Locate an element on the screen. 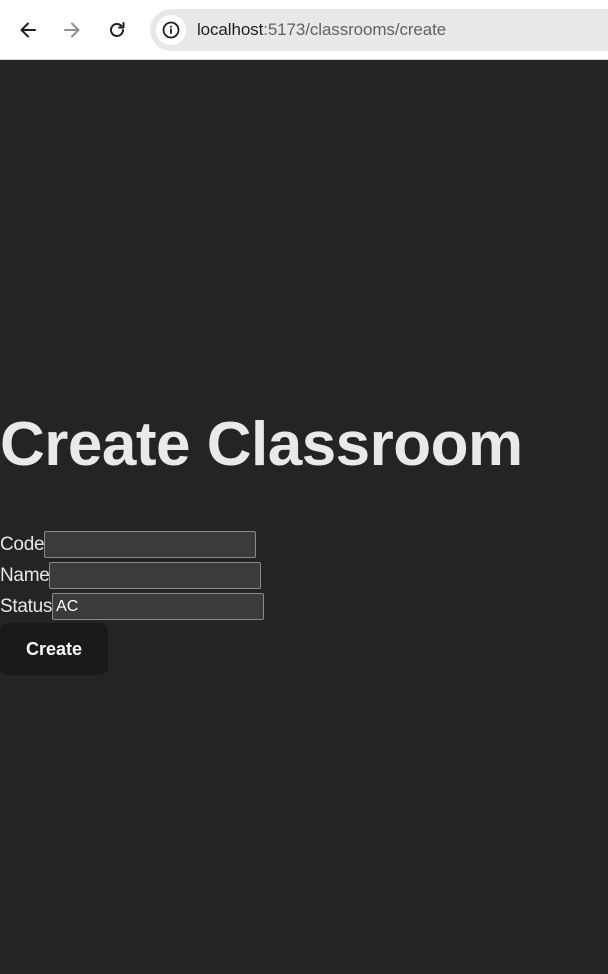 Image resolution: width=608 pixels, height=974 pixels. site-info-button is located at coordinates (171, 30).